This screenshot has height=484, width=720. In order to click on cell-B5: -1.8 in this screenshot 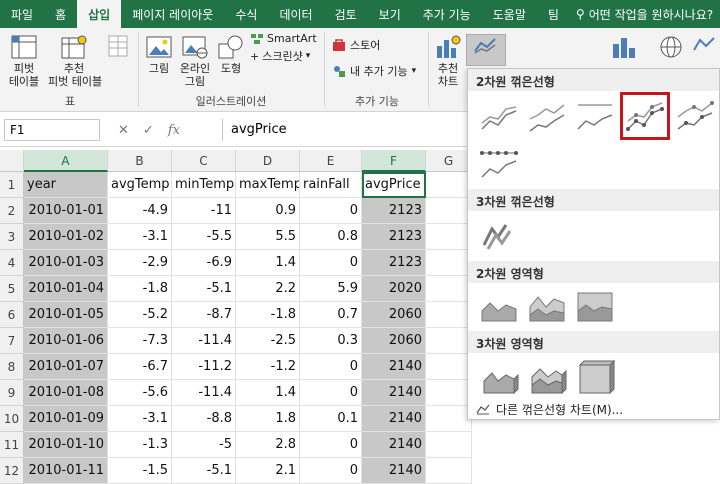, I will do `click(140, 289)`.